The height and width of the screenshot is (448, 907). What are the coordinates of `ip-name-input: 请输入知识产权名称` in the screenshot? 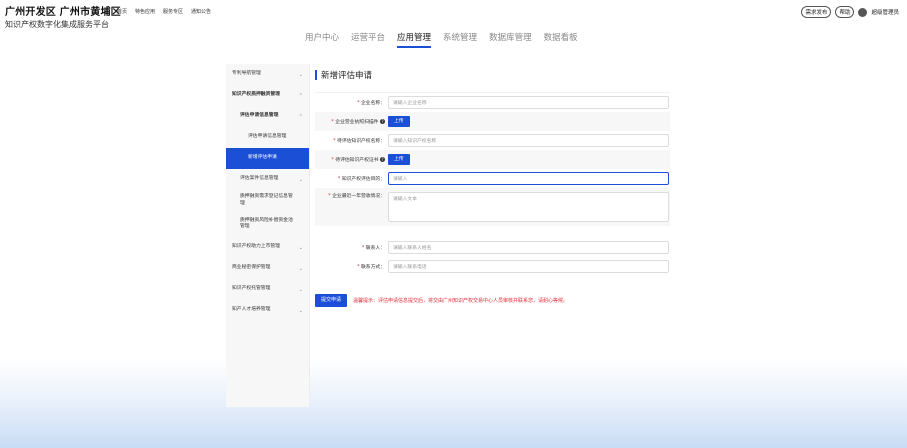 It's located at (528, 140).